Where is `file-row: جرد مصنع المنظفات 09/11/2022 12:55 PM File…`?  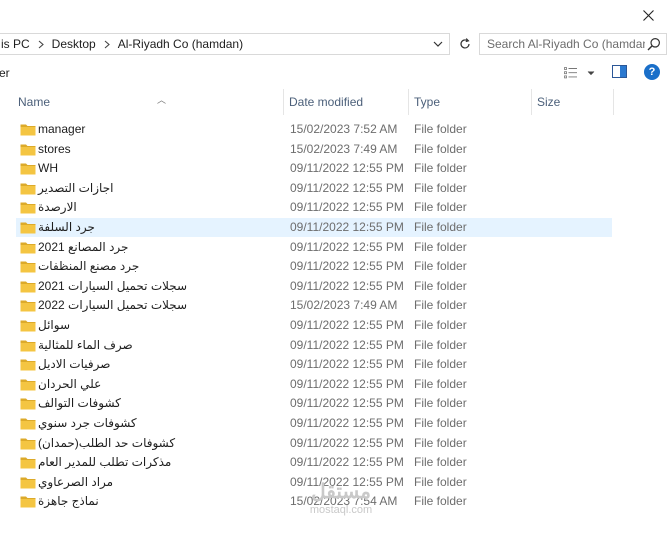
file-row: جرد مصنع المنظفات 09/11/2022 12:55 PM File… is located at coordinates (314, 266).